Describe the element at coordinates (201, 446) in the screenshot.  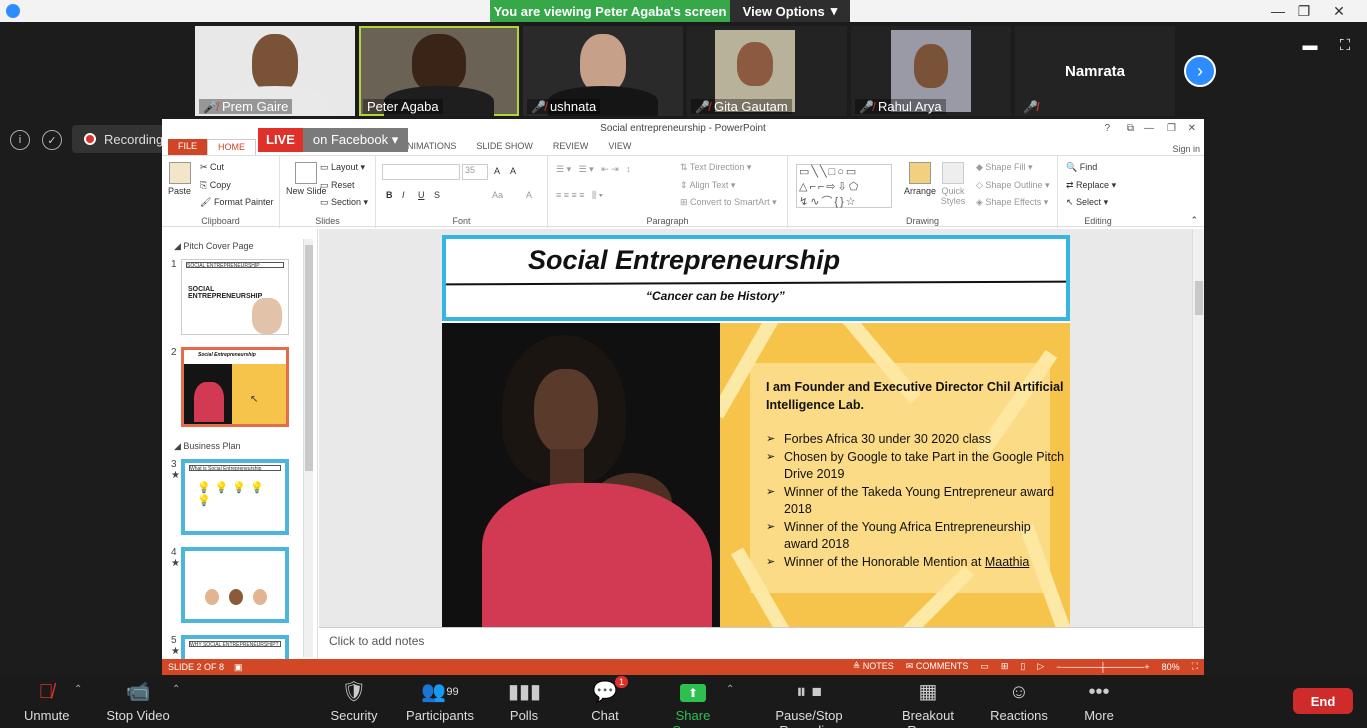
I see `section-header: ◢ Business Plan` at that location.